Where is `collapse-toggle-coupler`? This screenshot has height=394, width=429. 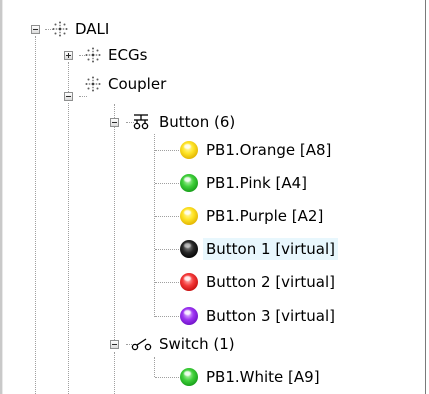 collapse-toggle-coupler is located at coordinates (68, 96).